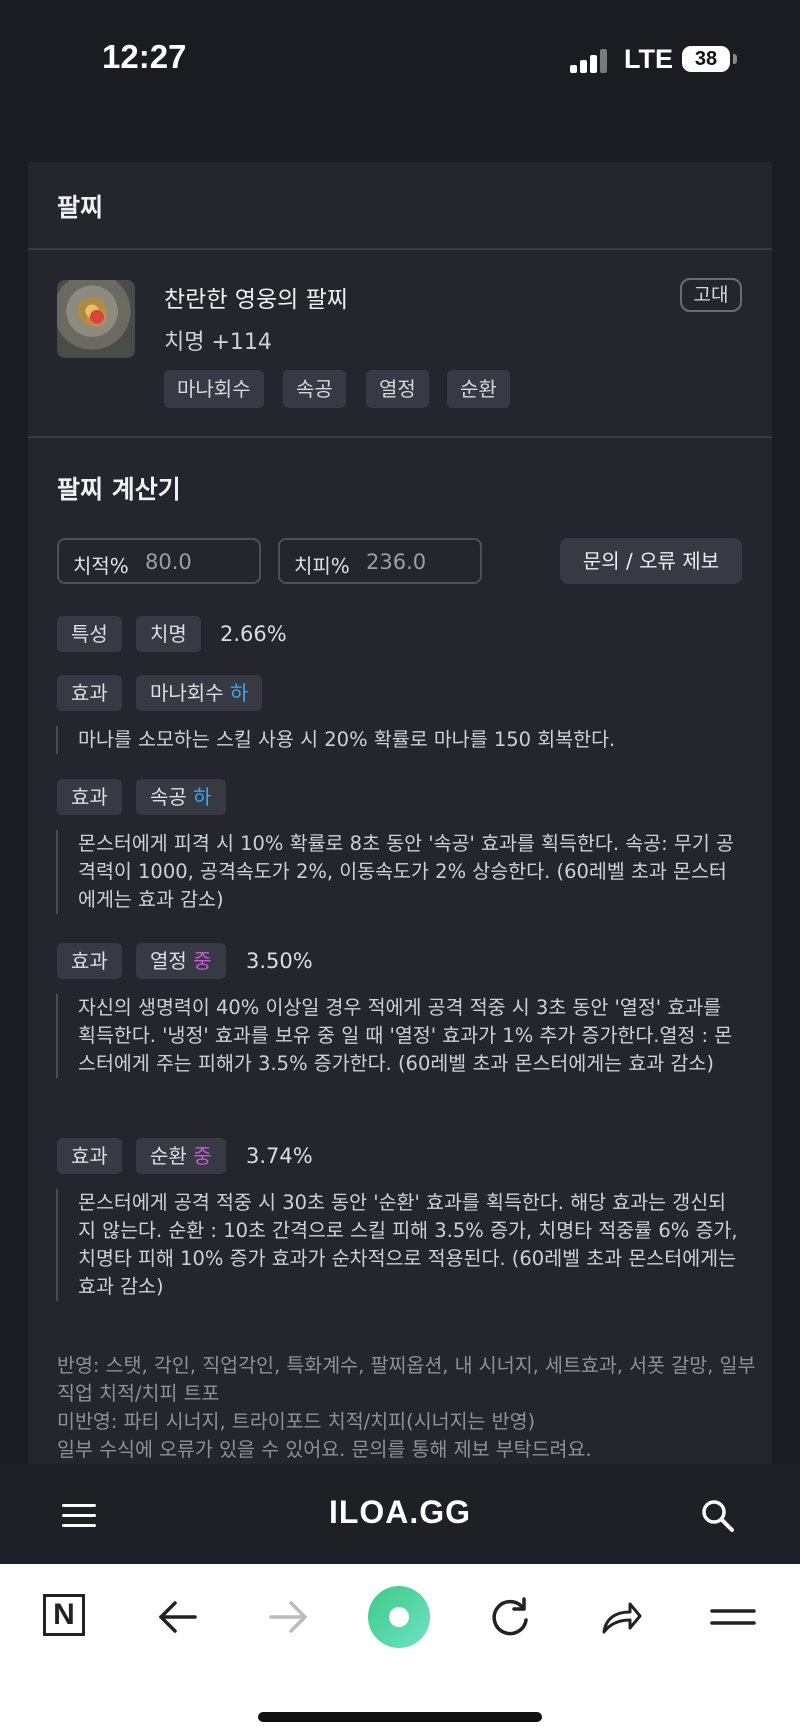 This screenshot has height=1734, width=800. I want to click on crit-rate-input, so click(195, 562).